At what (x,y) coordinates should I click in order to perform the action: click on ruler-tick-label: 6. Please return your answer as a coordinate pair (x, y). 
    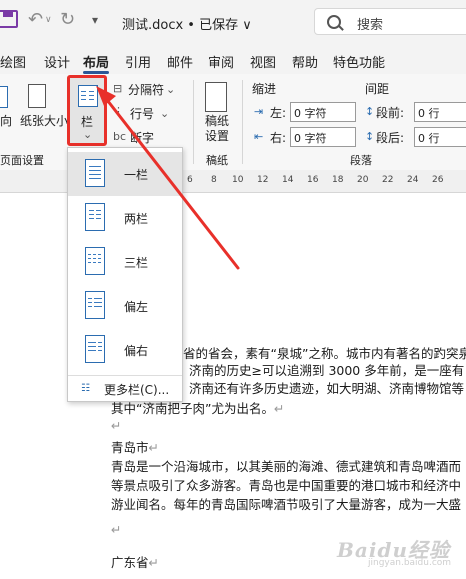
    Looking at the image, I should click on (190, 180).